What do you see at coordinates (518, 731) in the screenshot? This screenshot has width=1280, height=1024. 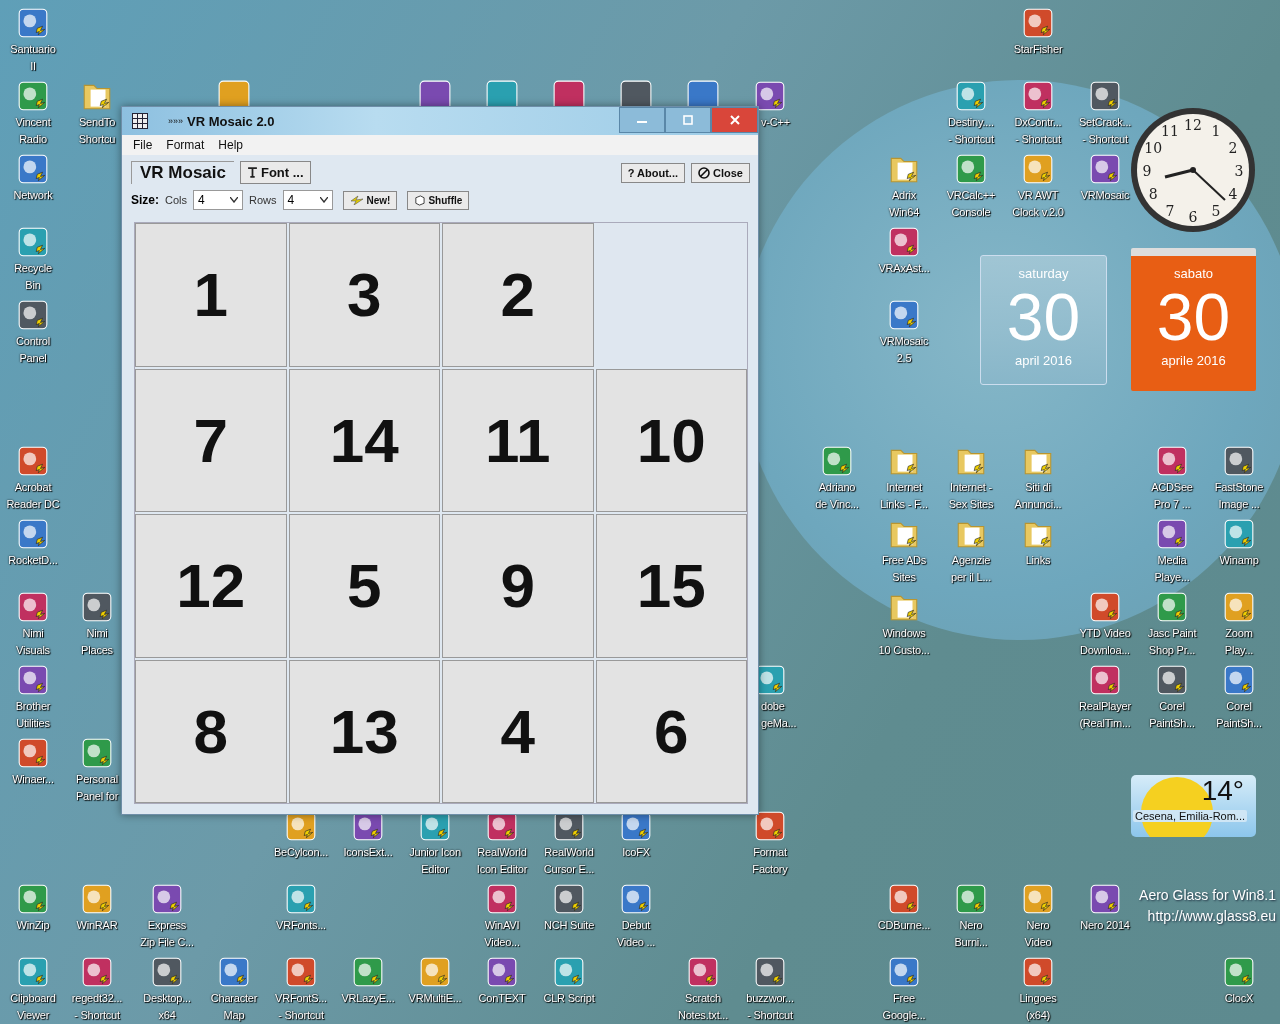 I see `puzzle-tile: 4` at bounding box center [518, 731].